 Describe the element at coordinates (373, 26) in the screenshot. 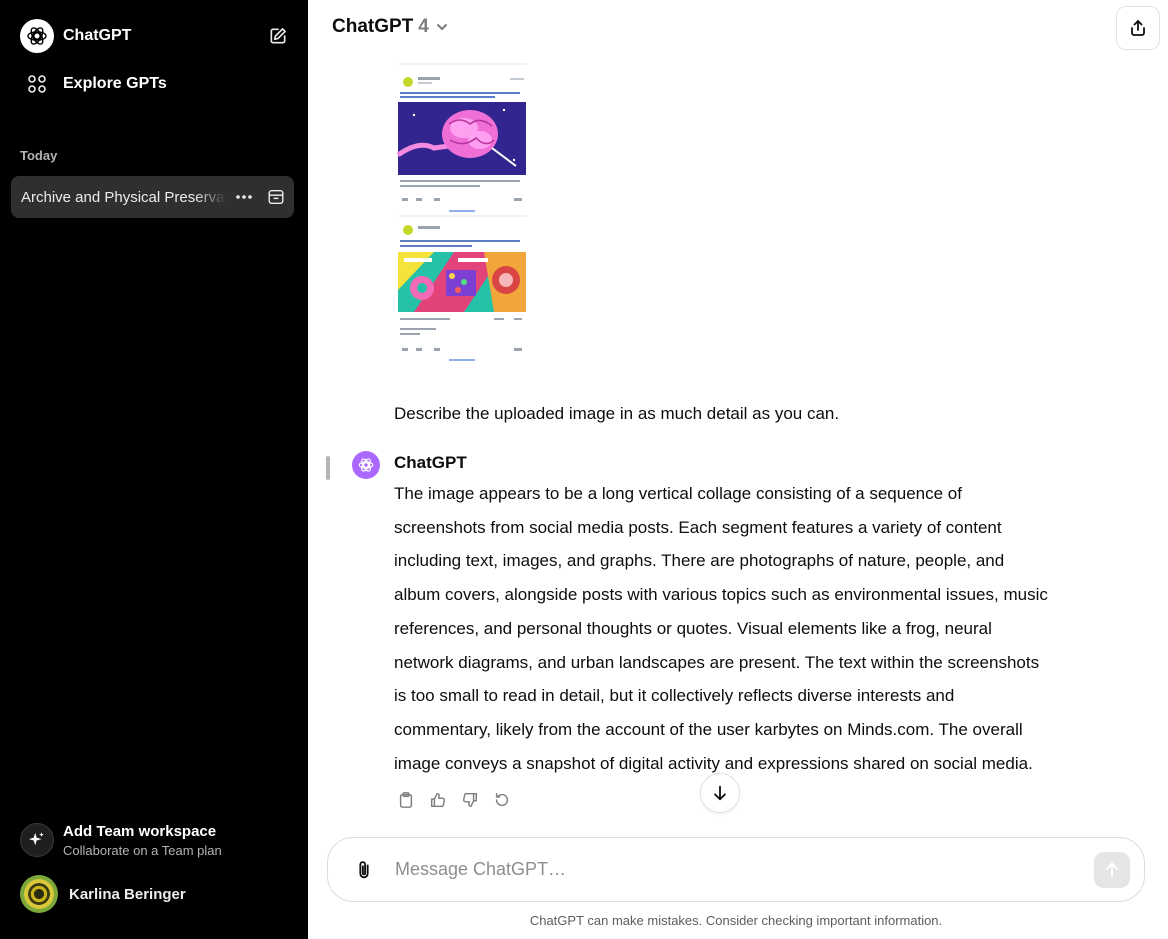

I see `model-name: ChatGPT` at that location.